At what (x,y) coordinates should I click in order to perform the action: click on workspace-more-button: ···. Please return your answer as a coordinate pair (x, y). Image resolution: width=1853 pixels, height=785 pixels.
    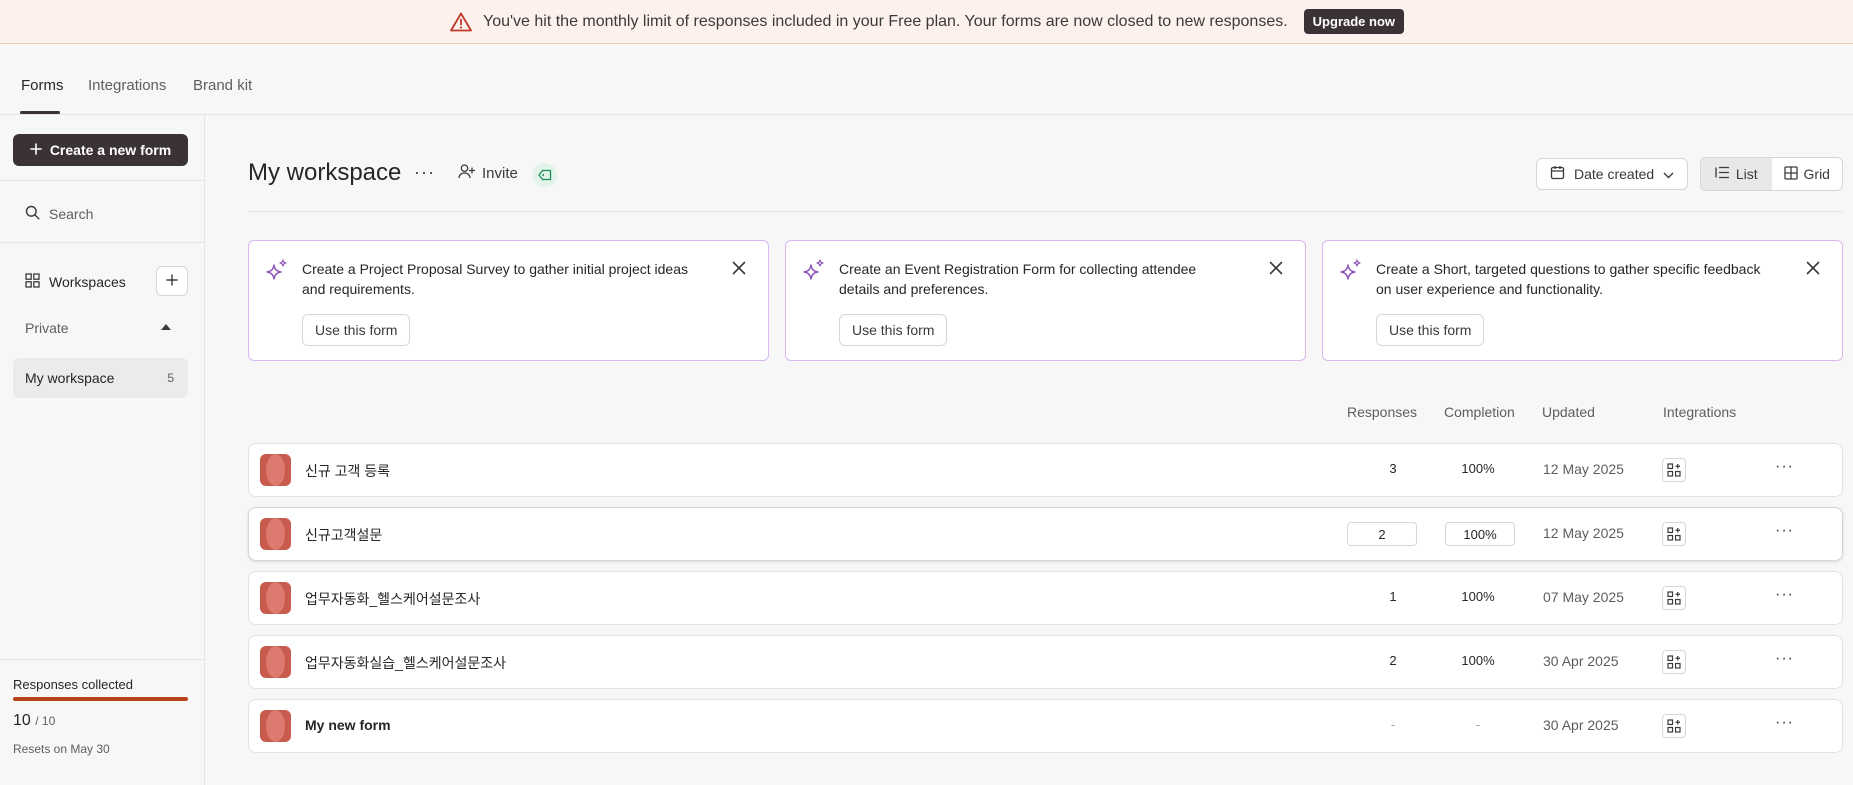
    Looking at the image, I should click on (424, 172).